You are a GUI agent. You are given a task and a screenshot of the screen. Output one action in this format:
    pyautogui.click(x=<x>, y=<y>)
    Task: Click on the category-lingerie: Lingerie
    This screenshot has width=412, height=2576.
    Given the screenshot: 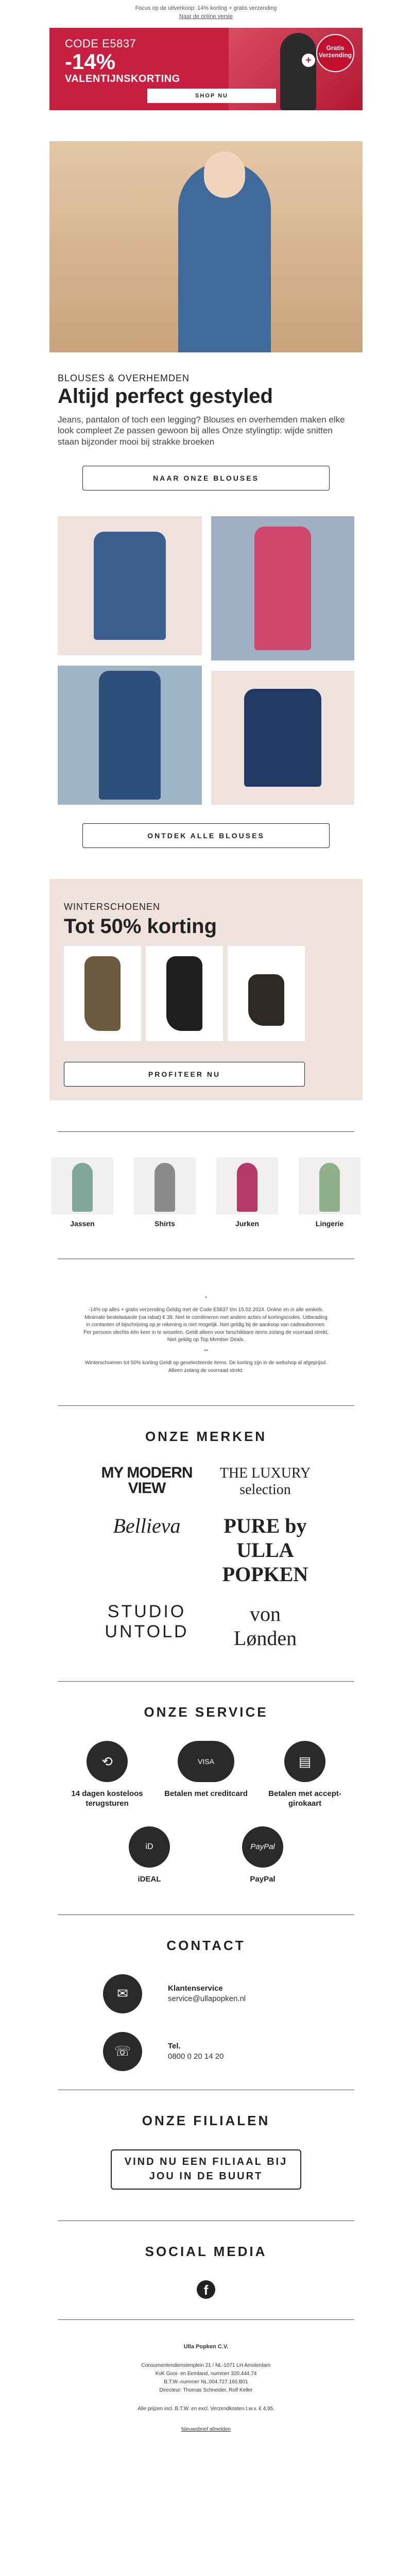 What is the action you would take?
    pyautogui.click(x=329, y=1192)
    